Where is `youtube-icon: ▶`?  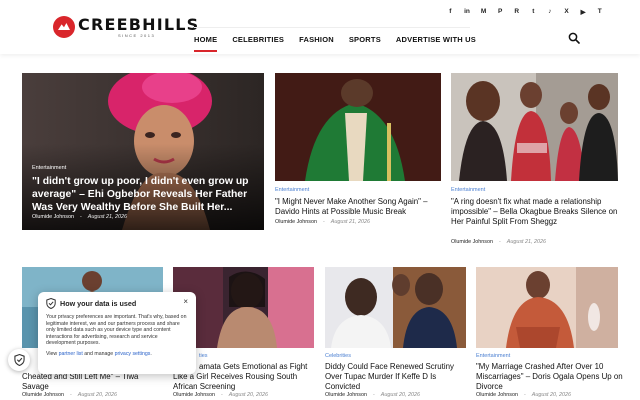
youtube-icon: ▶ is located at coordinates (583, 12).